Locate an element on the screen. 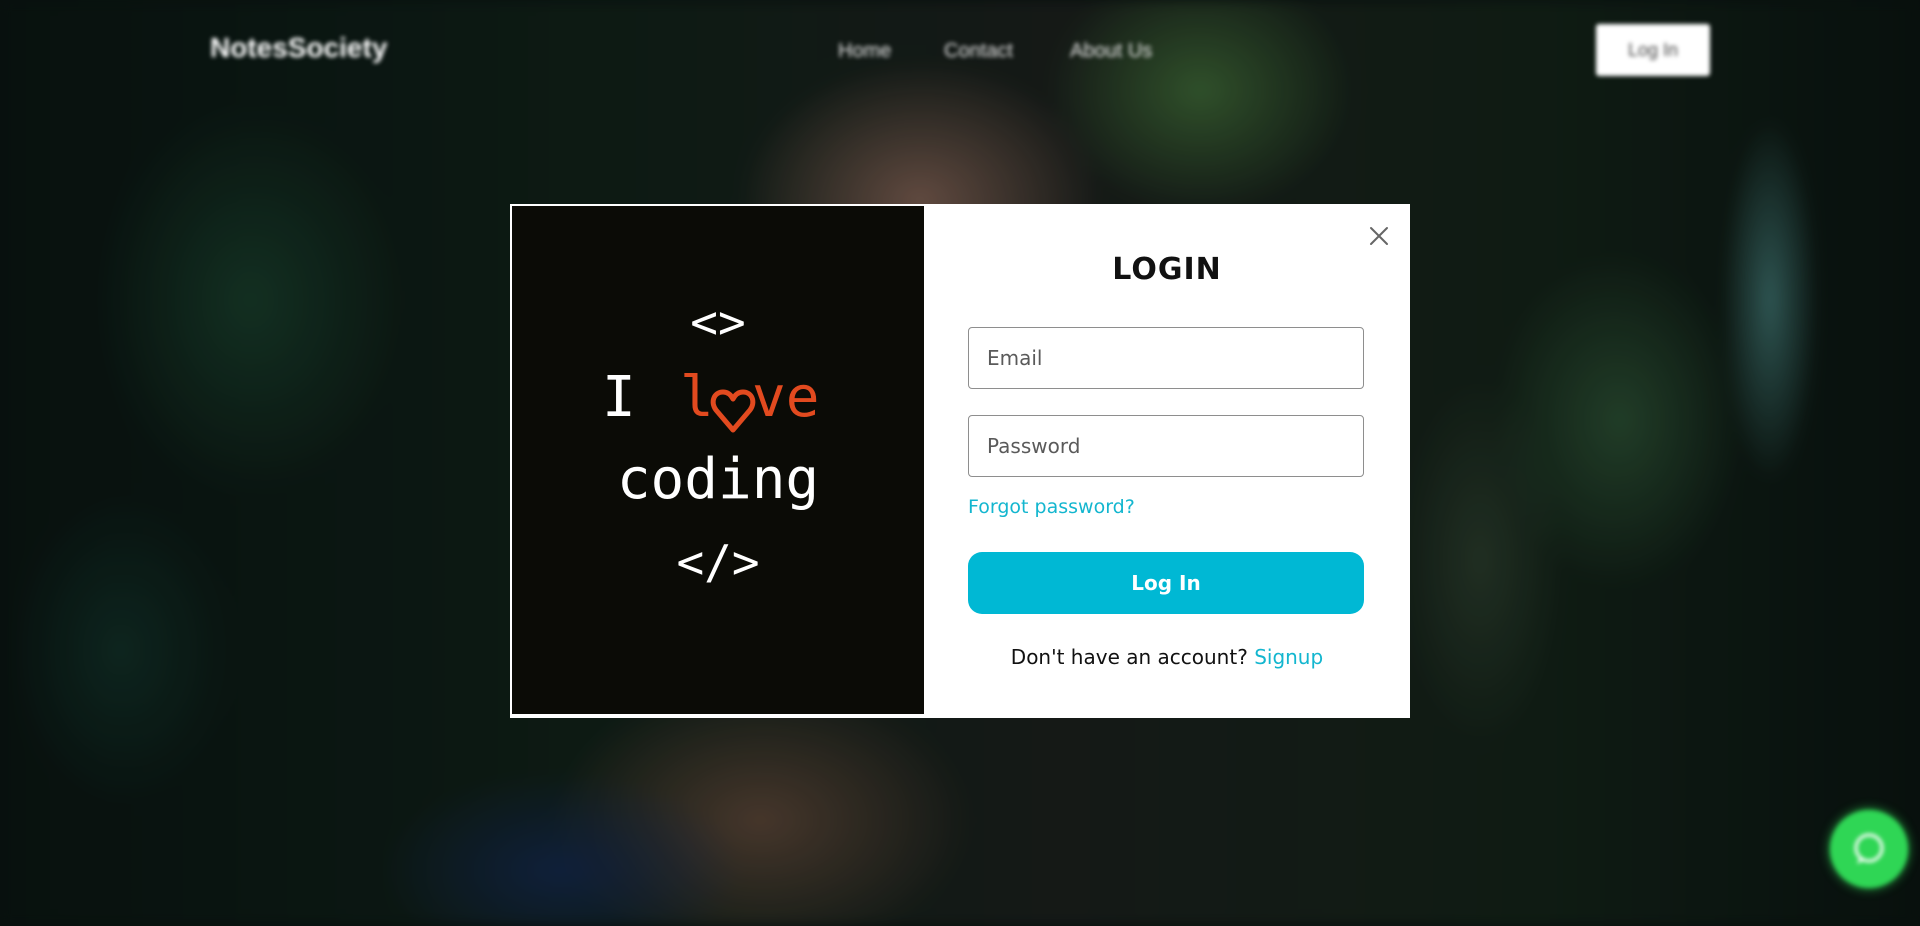  i-text: I is located at coordinates (619, 397).